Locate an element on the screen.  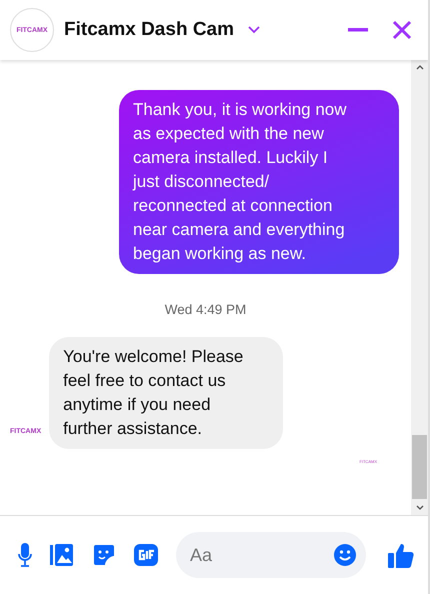
received-message: You're welcome! Please feel free to contact us anytime if you need further assistance. is located at coordinates (166, 393).